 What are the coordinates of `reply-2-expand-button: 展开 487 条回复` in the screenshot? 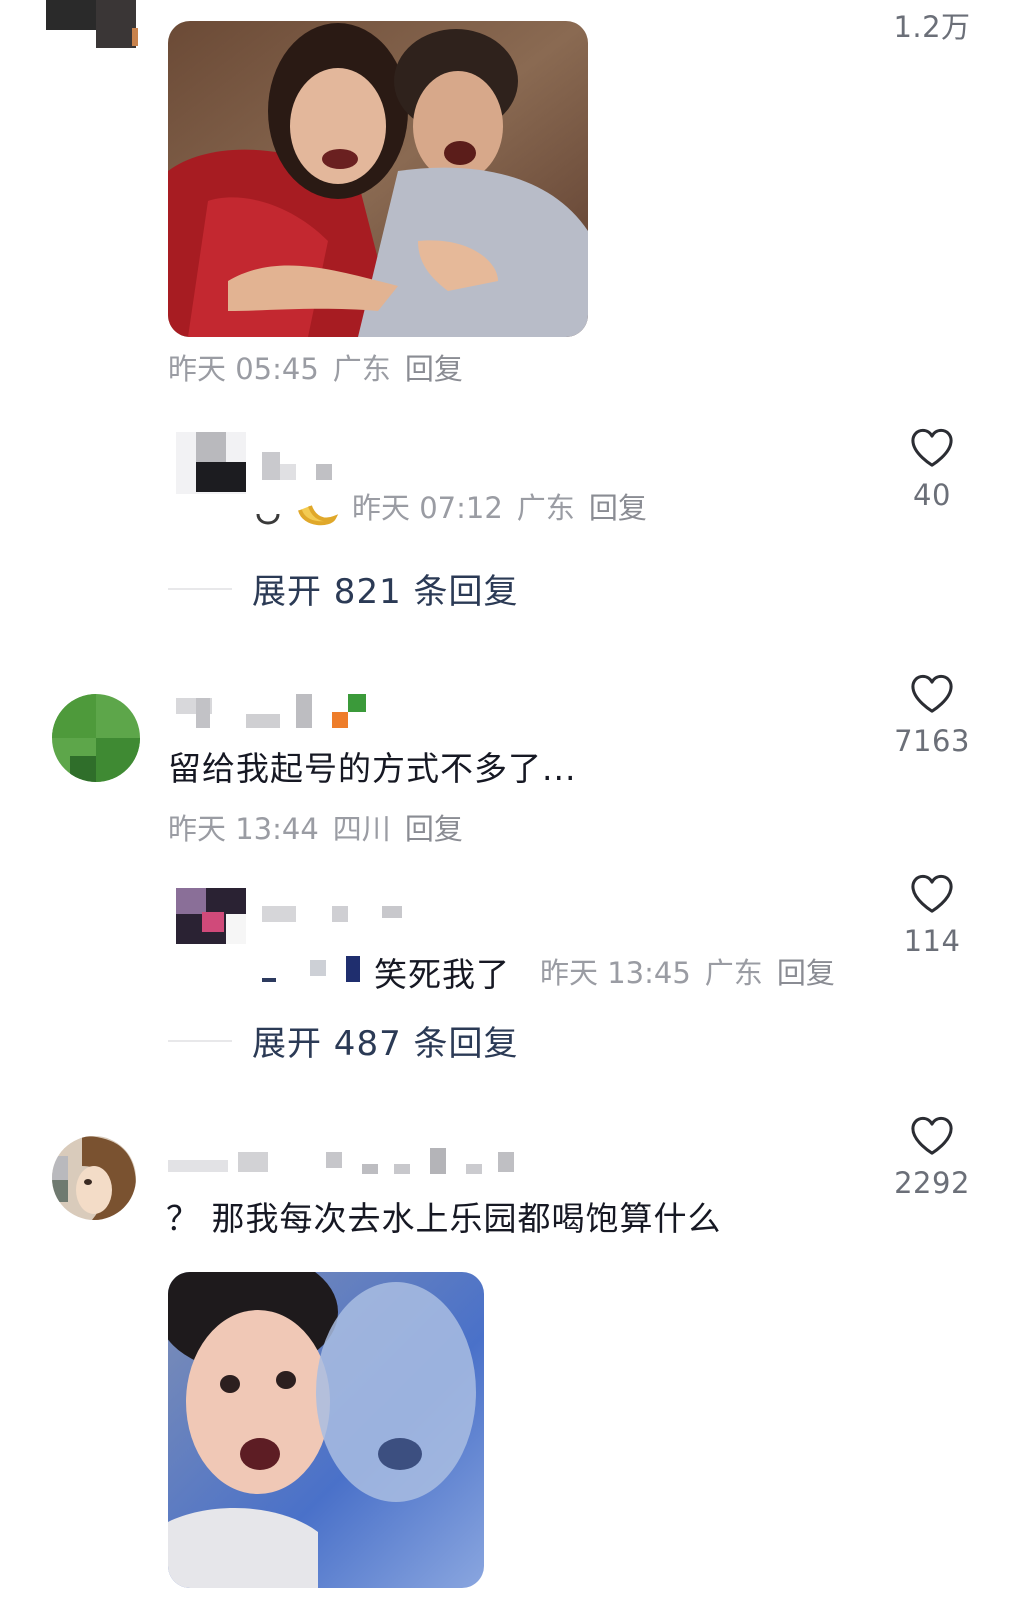 It's located at (343, 1040).